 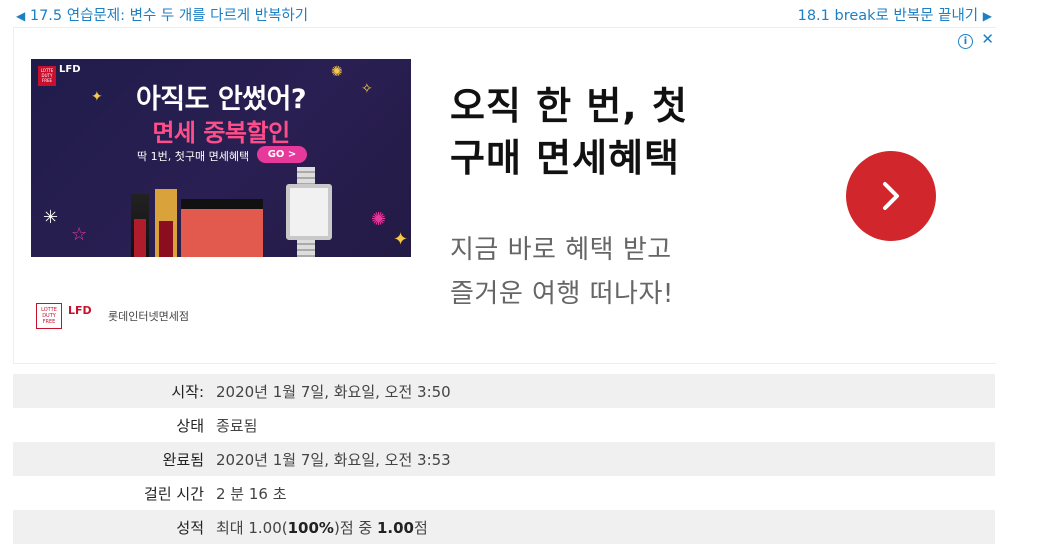 I want to click on left-arrow-icon: ◀, so click(x=21, y=16).